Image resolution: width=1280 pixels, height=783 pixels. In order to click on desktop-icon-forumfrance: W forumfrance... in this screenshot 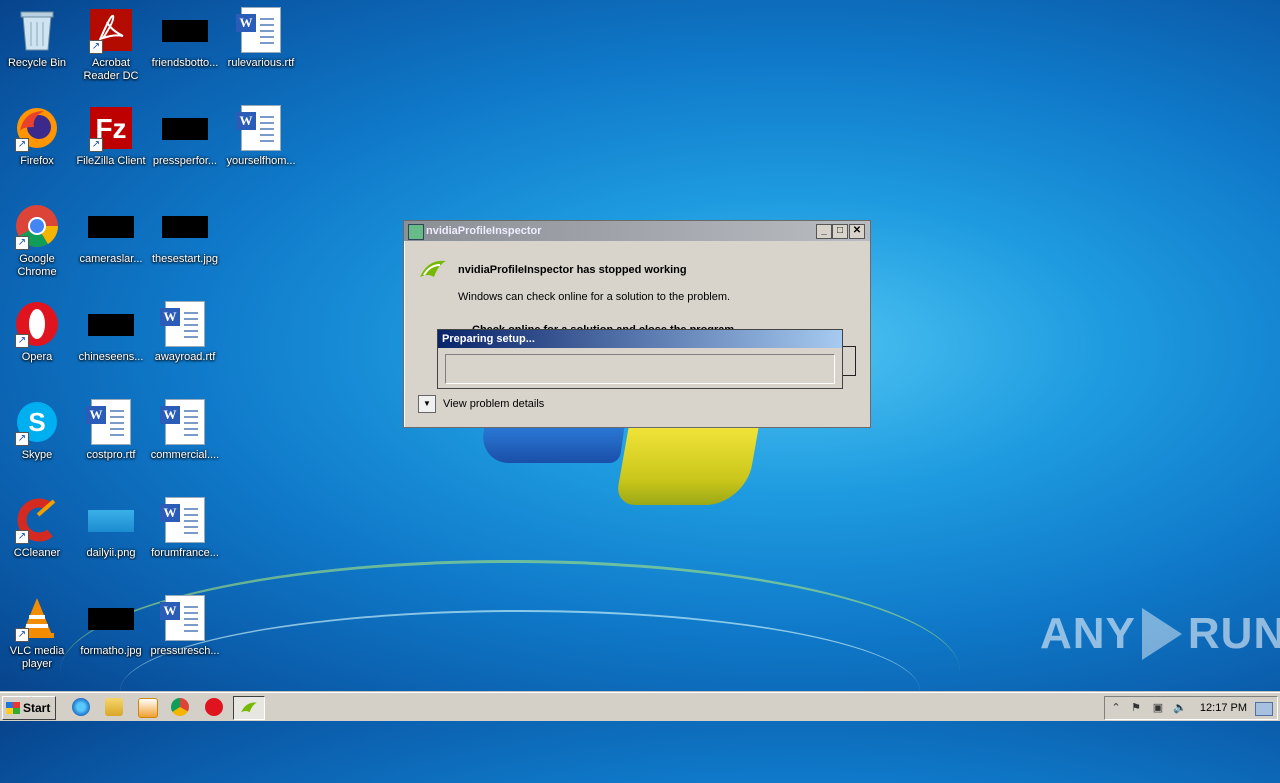, I will do `click(185, 528)`.